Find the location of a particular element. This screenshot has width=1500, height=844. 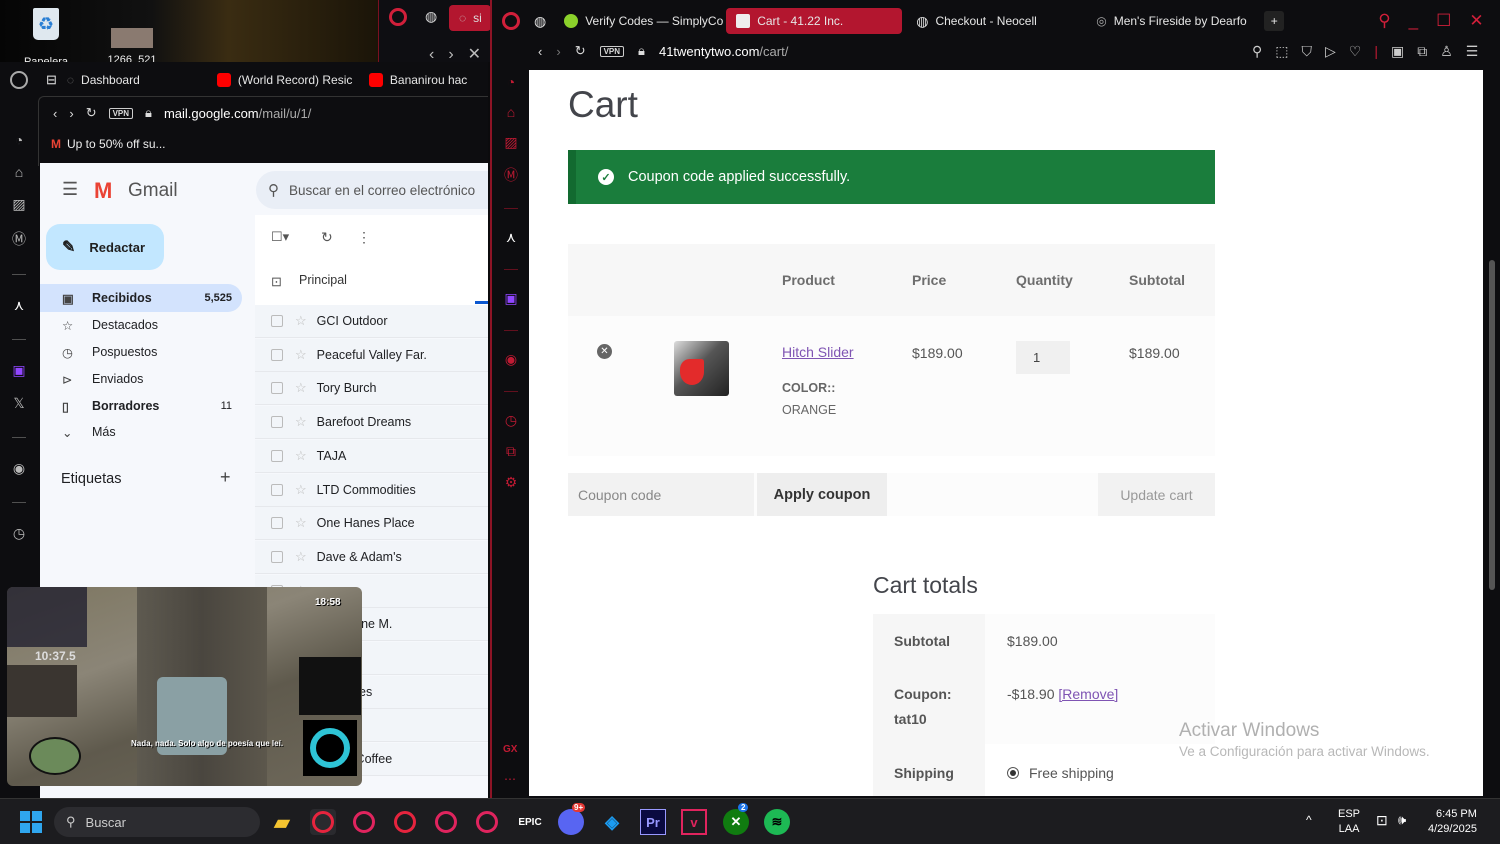

settings-icon: ⚙ is located at coordinates (511, 482).